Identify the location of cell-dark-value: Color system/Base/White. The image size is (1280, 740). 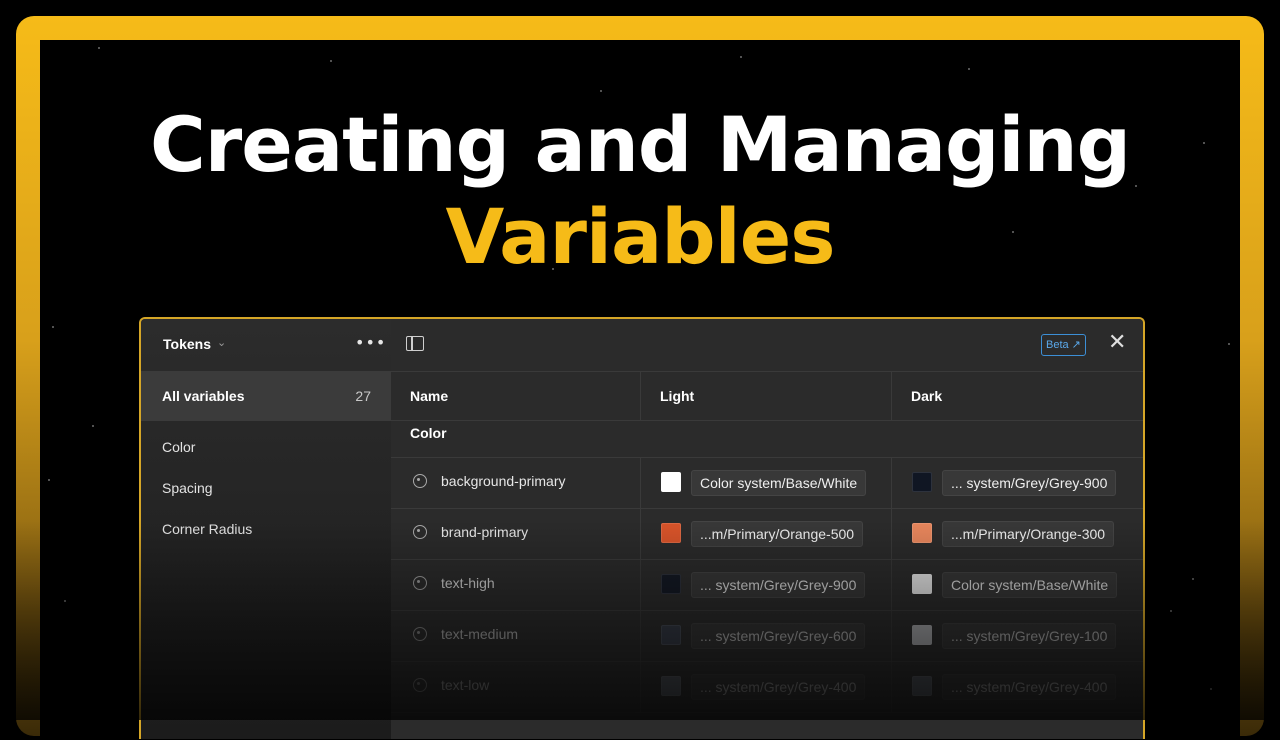
(1017, 584).